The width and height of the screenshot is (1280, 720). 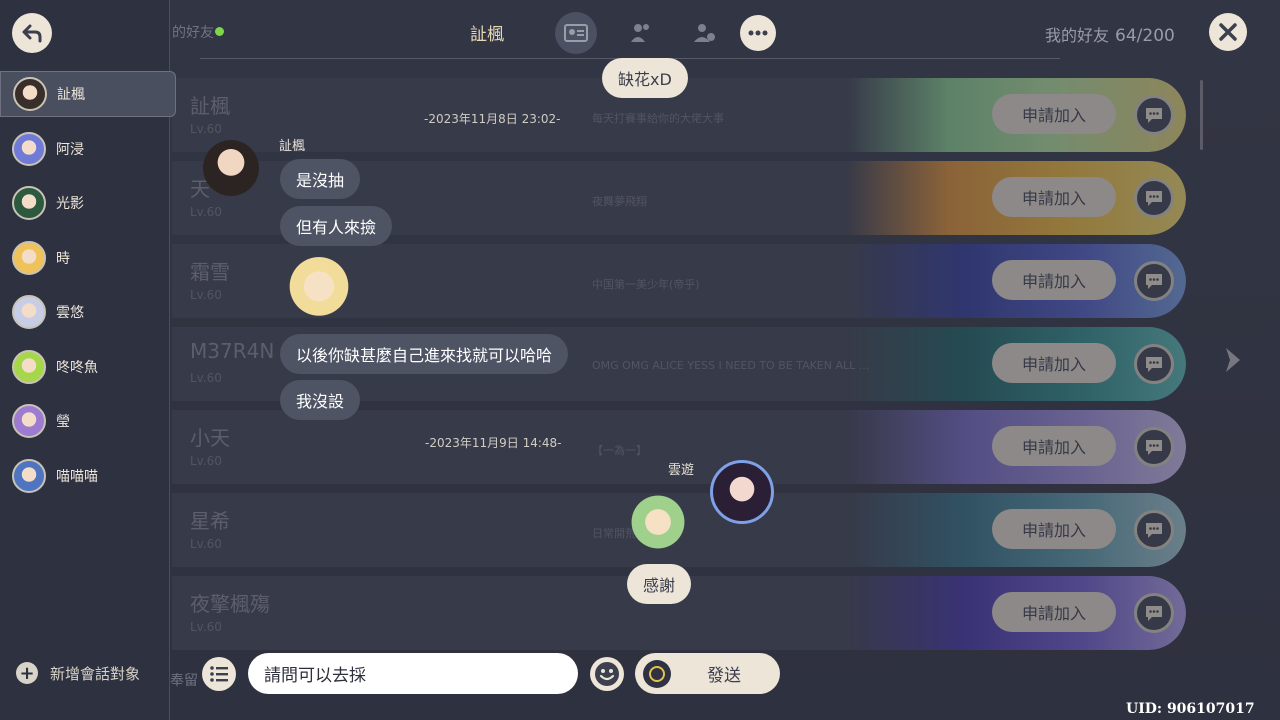 What do you see at coordinates (77, 367) in the screenshot?
I see `contact-name: 咚咚魚` at bounding box center [77, 367].